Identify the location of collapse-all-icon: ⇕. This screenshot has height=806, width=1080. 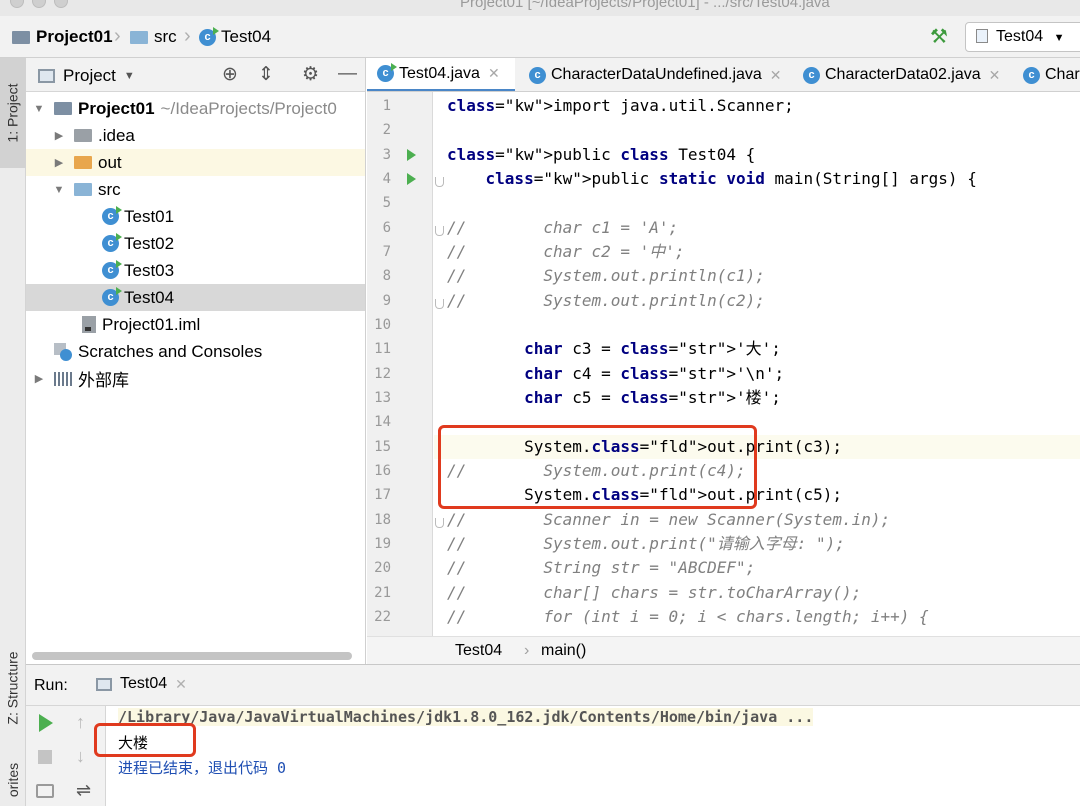
(266, 74).